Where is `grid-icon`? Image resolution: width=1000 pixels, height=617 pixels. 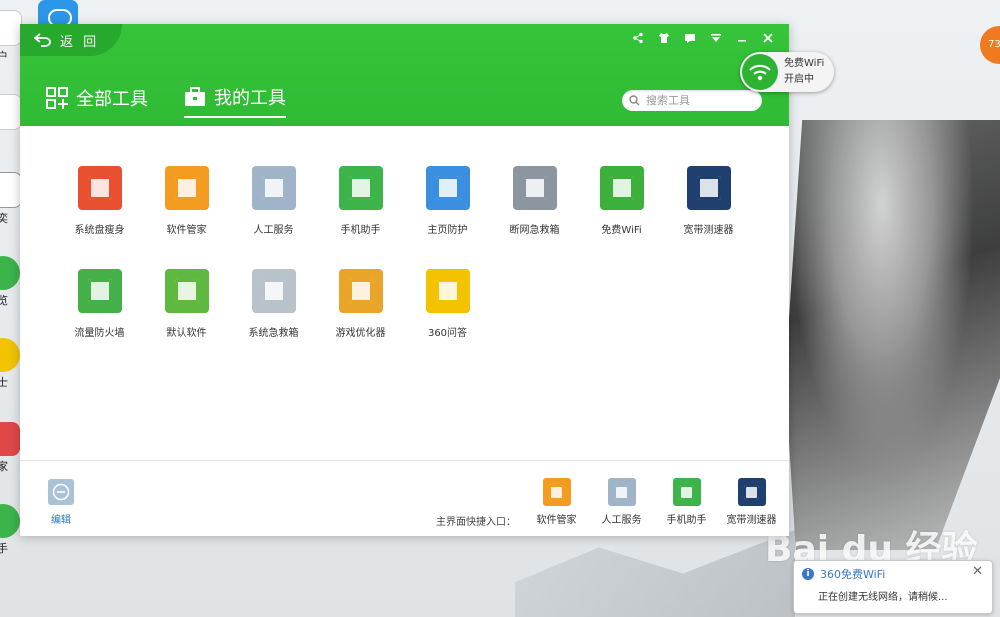 grid-icon is located at coordinates (57, 98).